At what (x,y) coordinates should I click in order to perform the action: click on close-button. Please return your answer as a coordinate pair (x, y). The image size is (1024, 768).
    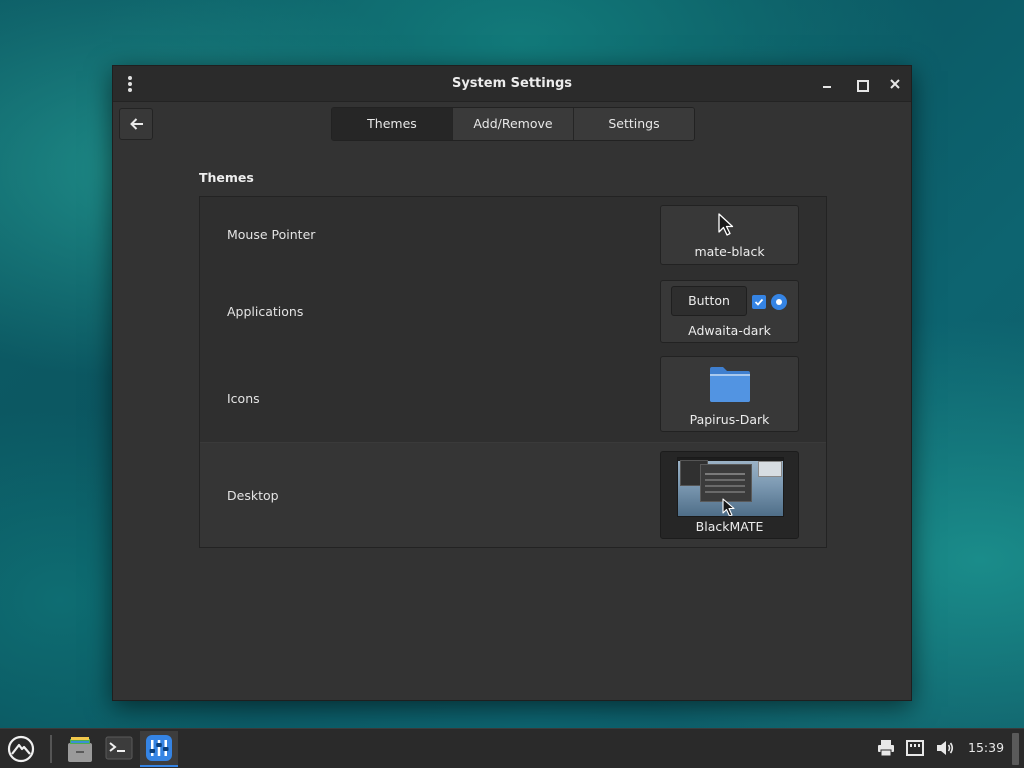
    Looking at the image, I should click on (895, 84).